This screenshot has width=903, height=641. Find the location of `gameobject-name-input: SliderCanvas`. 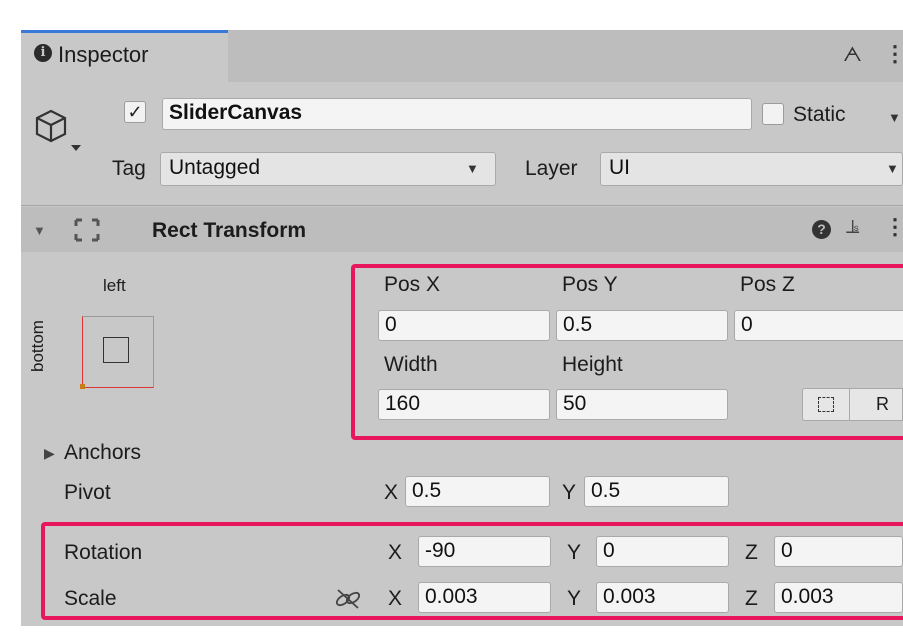

gameobject-name-input: SliderCanvas is located at coordinates (457, 114).